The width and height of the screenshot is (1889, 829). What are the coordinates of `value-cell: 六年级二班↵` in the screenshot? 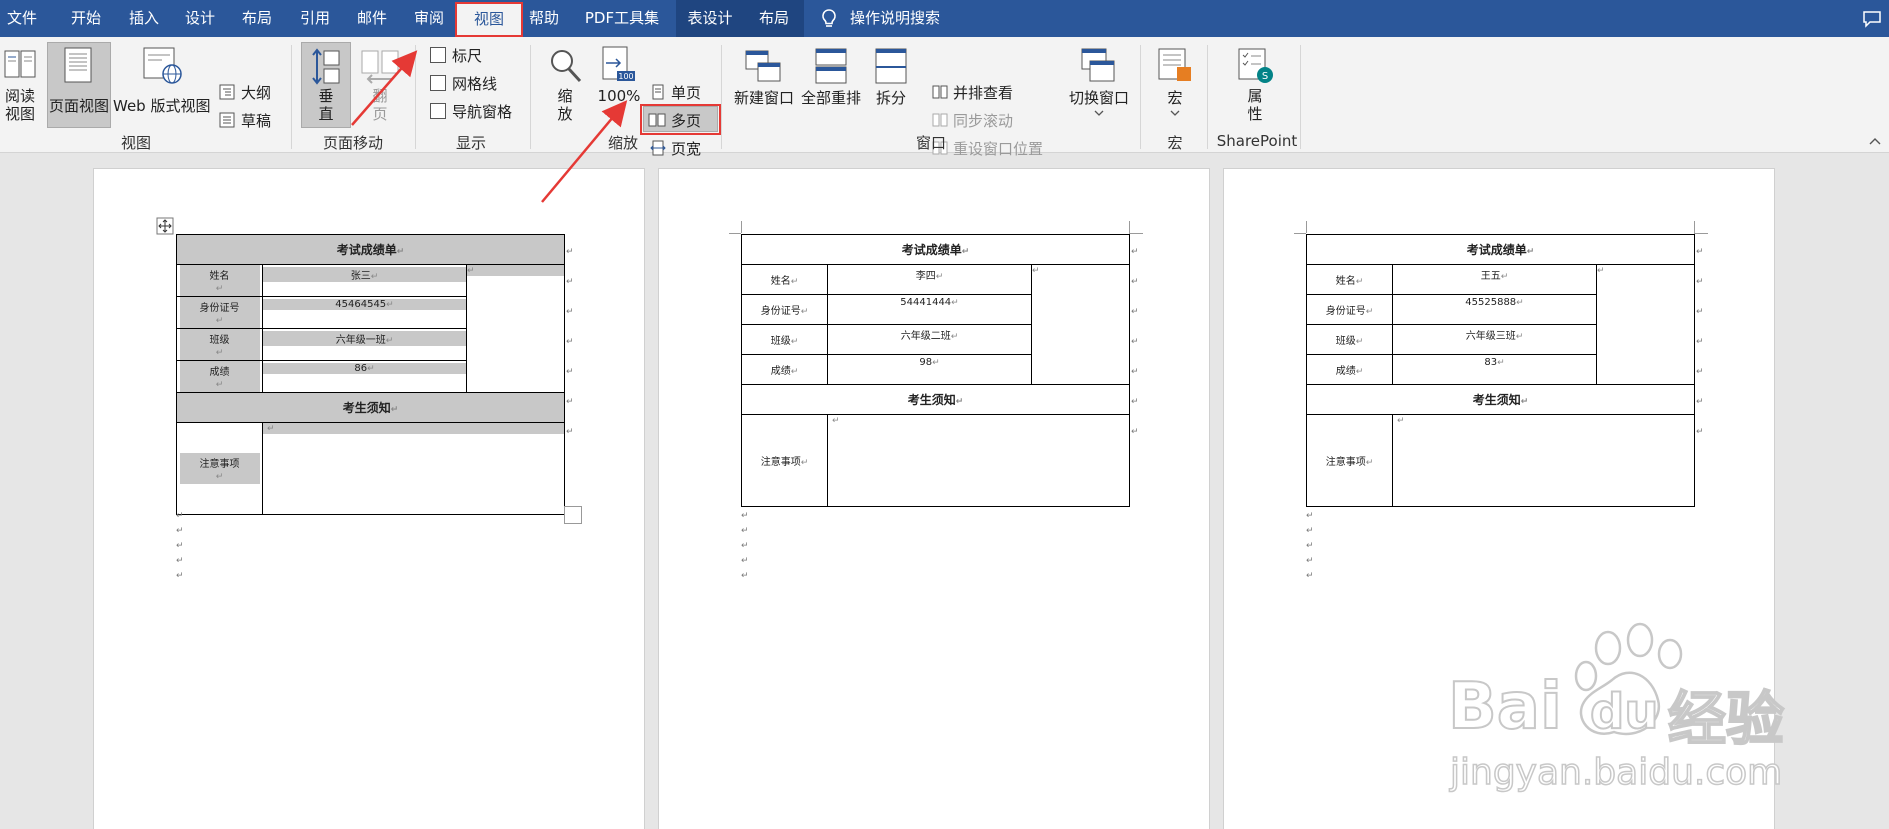 It's located at (929, 339).